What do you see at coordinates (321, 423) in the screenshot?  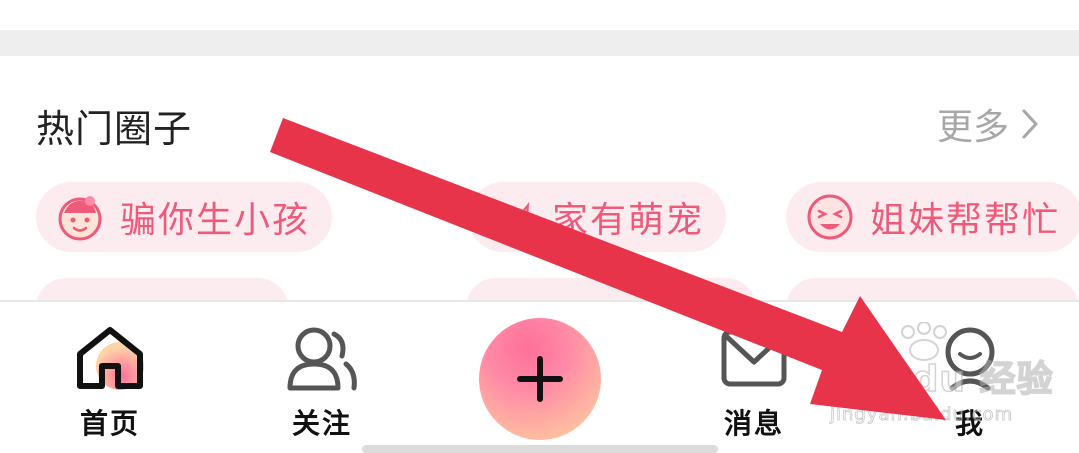 I see `tab-follow-label: 关注` at bounding box center [321, 423].